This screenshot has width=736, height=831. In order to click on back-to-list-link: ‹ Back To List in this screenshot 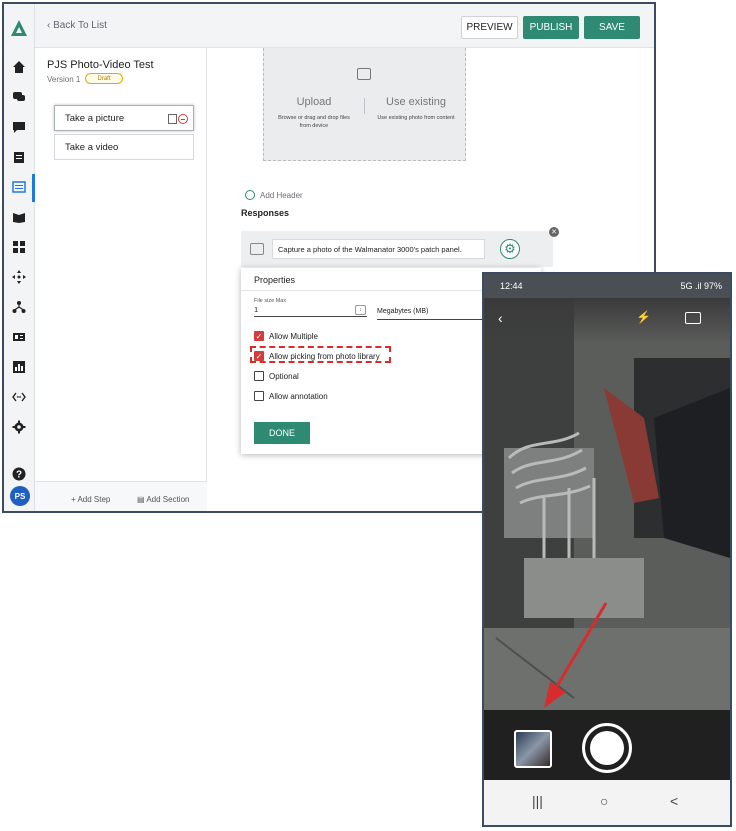, I will do `click(77, 25)`.